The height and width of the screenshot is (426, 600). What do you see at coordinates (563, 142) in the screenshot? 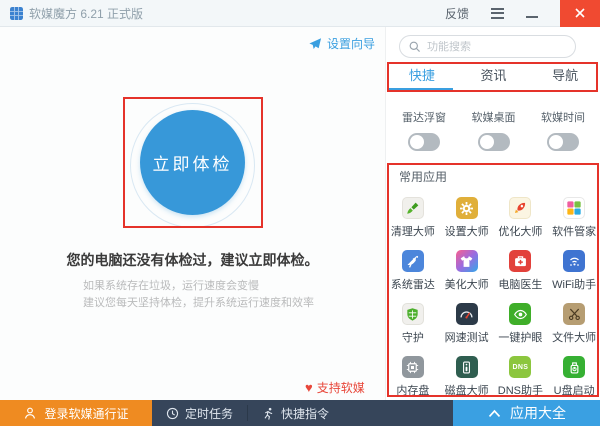
I see `toggle-ruanmei-time` at bounding box center [563, 142].